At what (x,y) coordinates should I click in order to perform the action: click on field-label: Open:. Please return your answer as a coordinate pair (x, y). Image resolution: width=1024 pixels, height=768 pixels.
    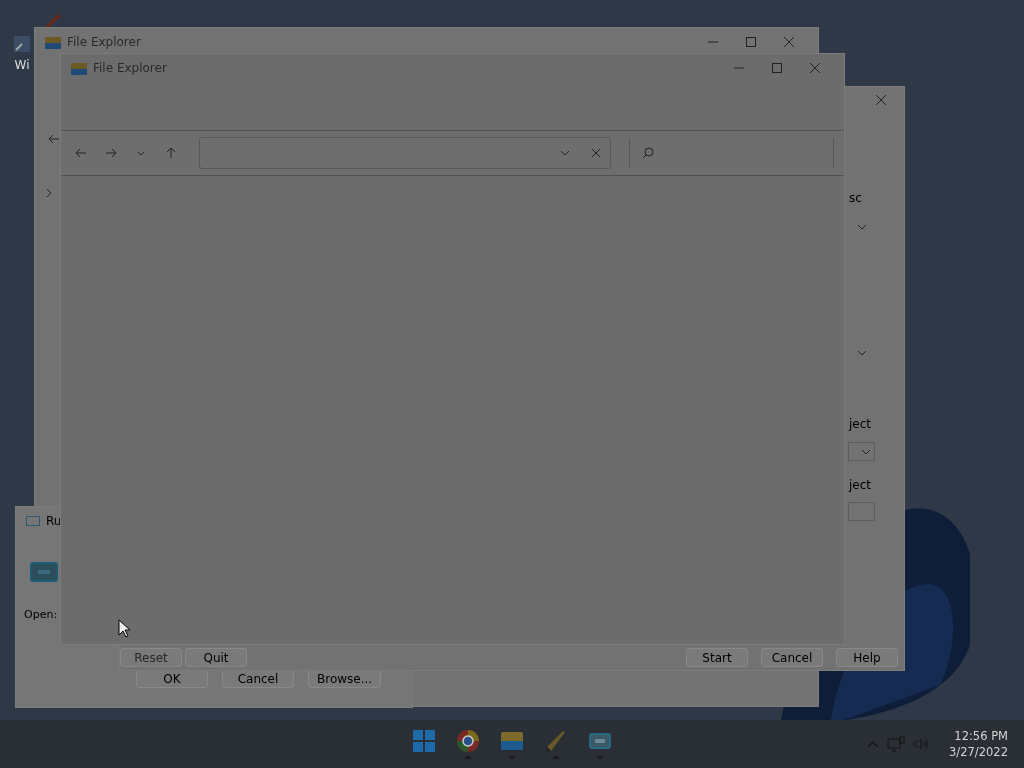
    Looking at the image, I should click on (41, 614).